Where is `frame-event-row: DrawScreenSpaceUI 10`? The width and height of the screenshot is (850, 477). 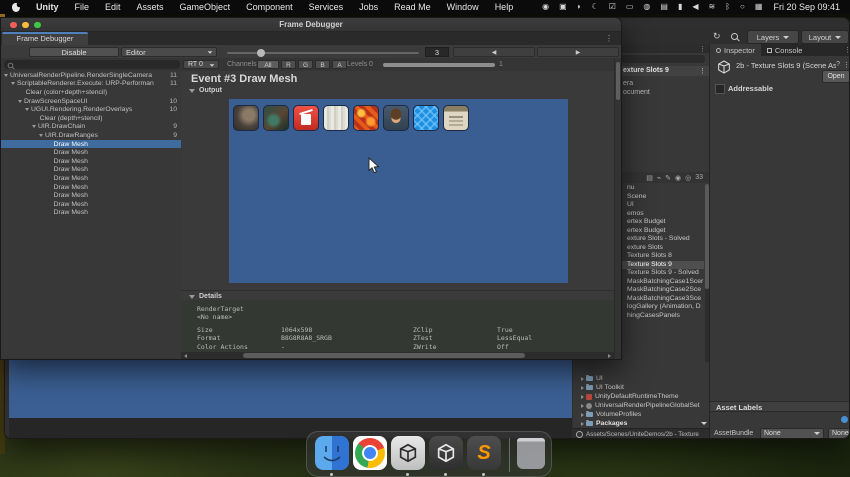
frame-event-row: DrawScreenSpaceUI 10 is located at coordinates (91, 101).